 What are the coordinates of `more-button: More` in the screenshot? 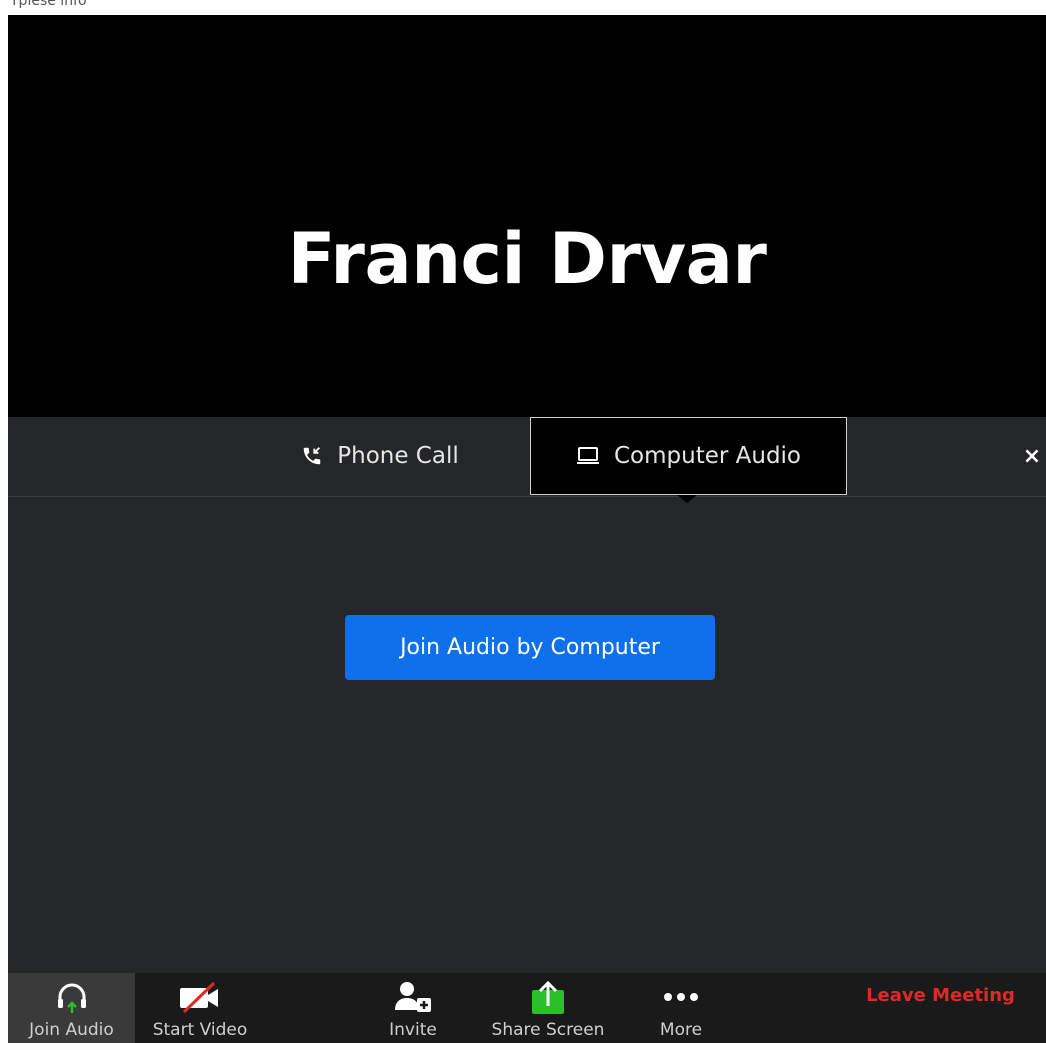 It's located at (681, 1008).